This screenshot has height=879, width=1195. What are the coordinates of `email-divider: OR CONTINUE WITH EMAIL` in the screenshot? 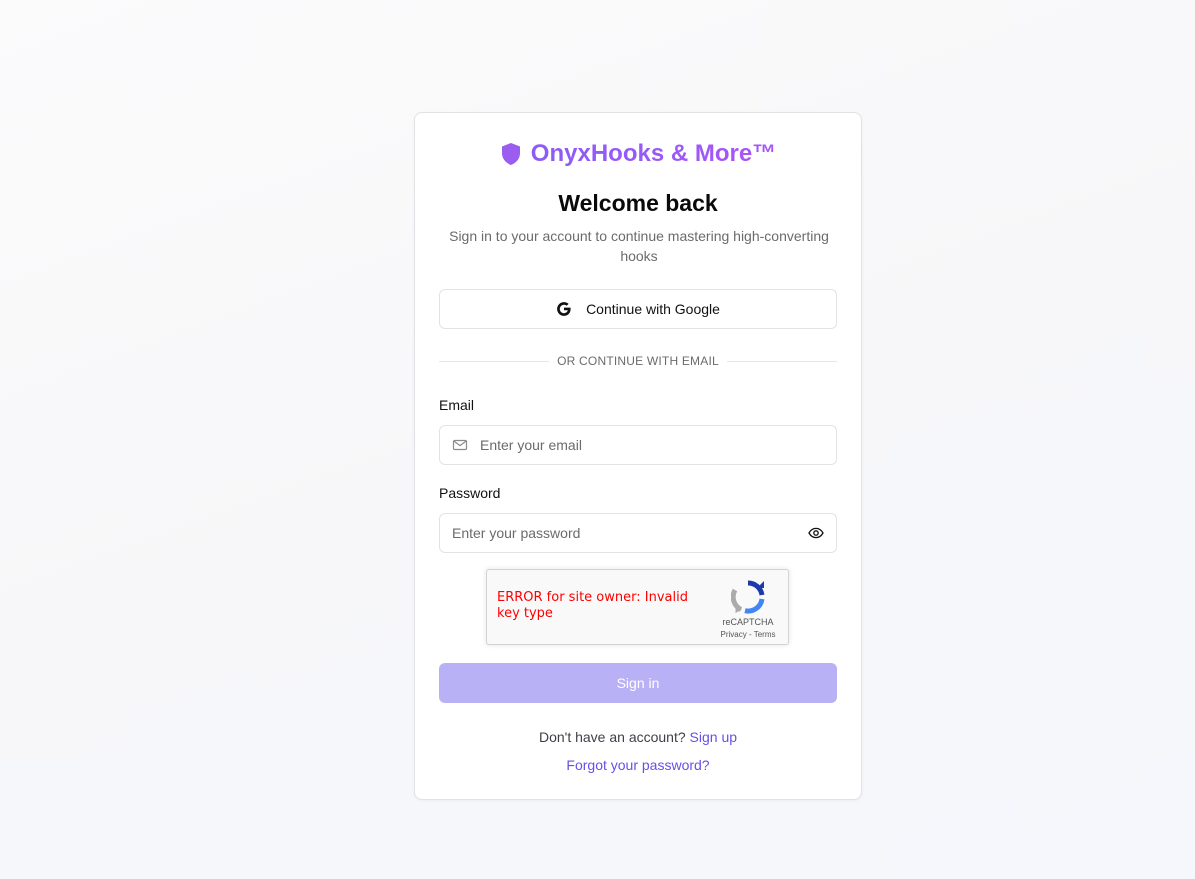 It's located at (638, 361).